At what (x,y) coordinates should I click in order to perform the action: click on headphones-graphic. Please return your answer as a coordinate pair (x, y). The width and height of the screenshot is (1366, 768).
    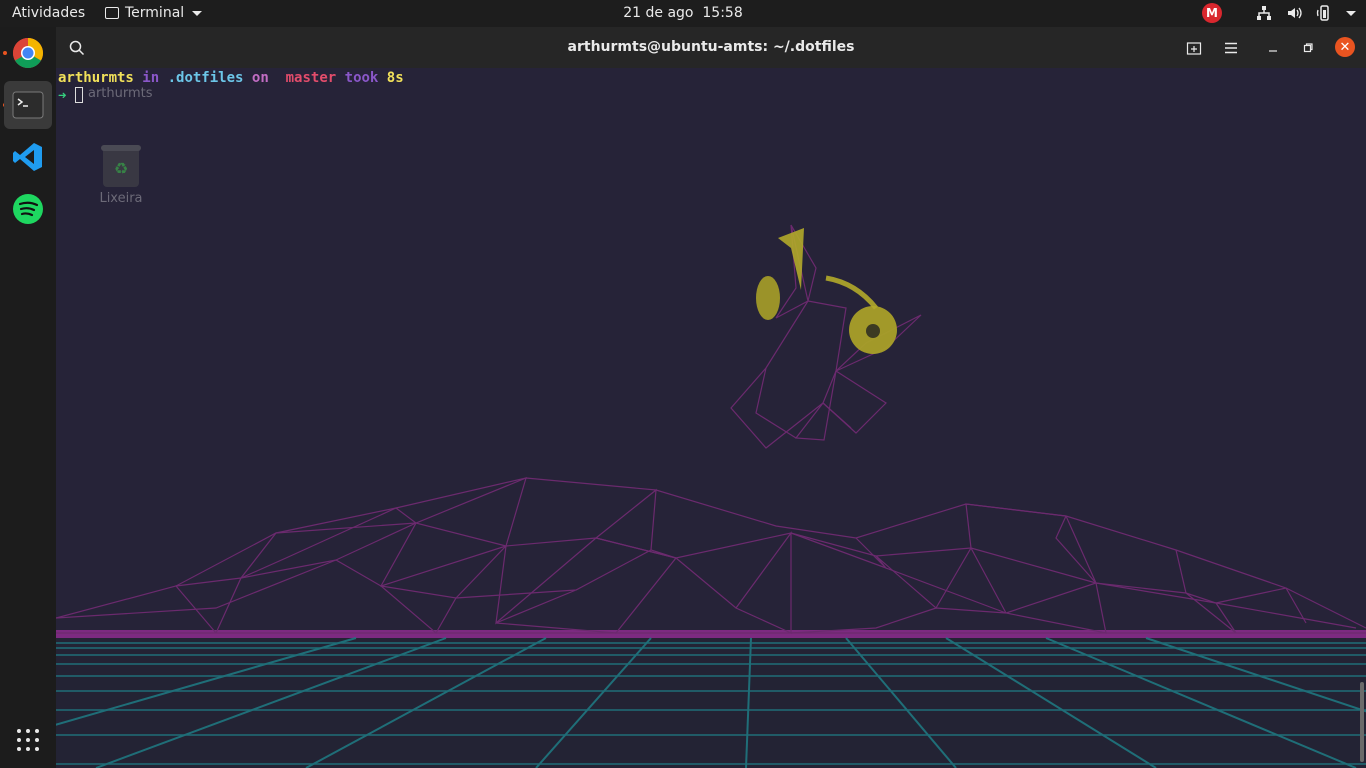
    Looking at the image, I should click on (826, 291).